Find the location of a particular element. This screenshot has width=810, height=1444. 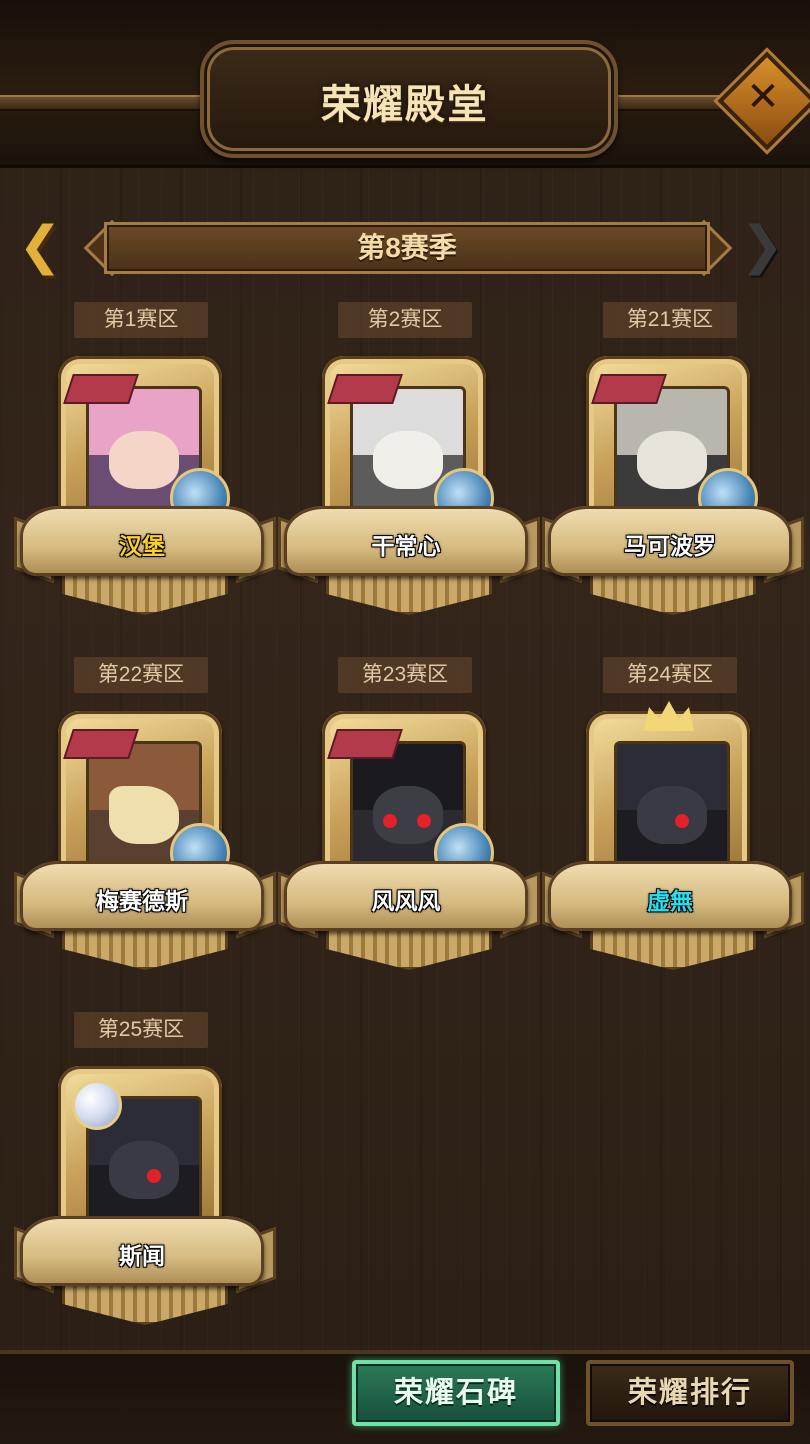

chevron-right-icon: ❯ is located at coordinates (762, 246).